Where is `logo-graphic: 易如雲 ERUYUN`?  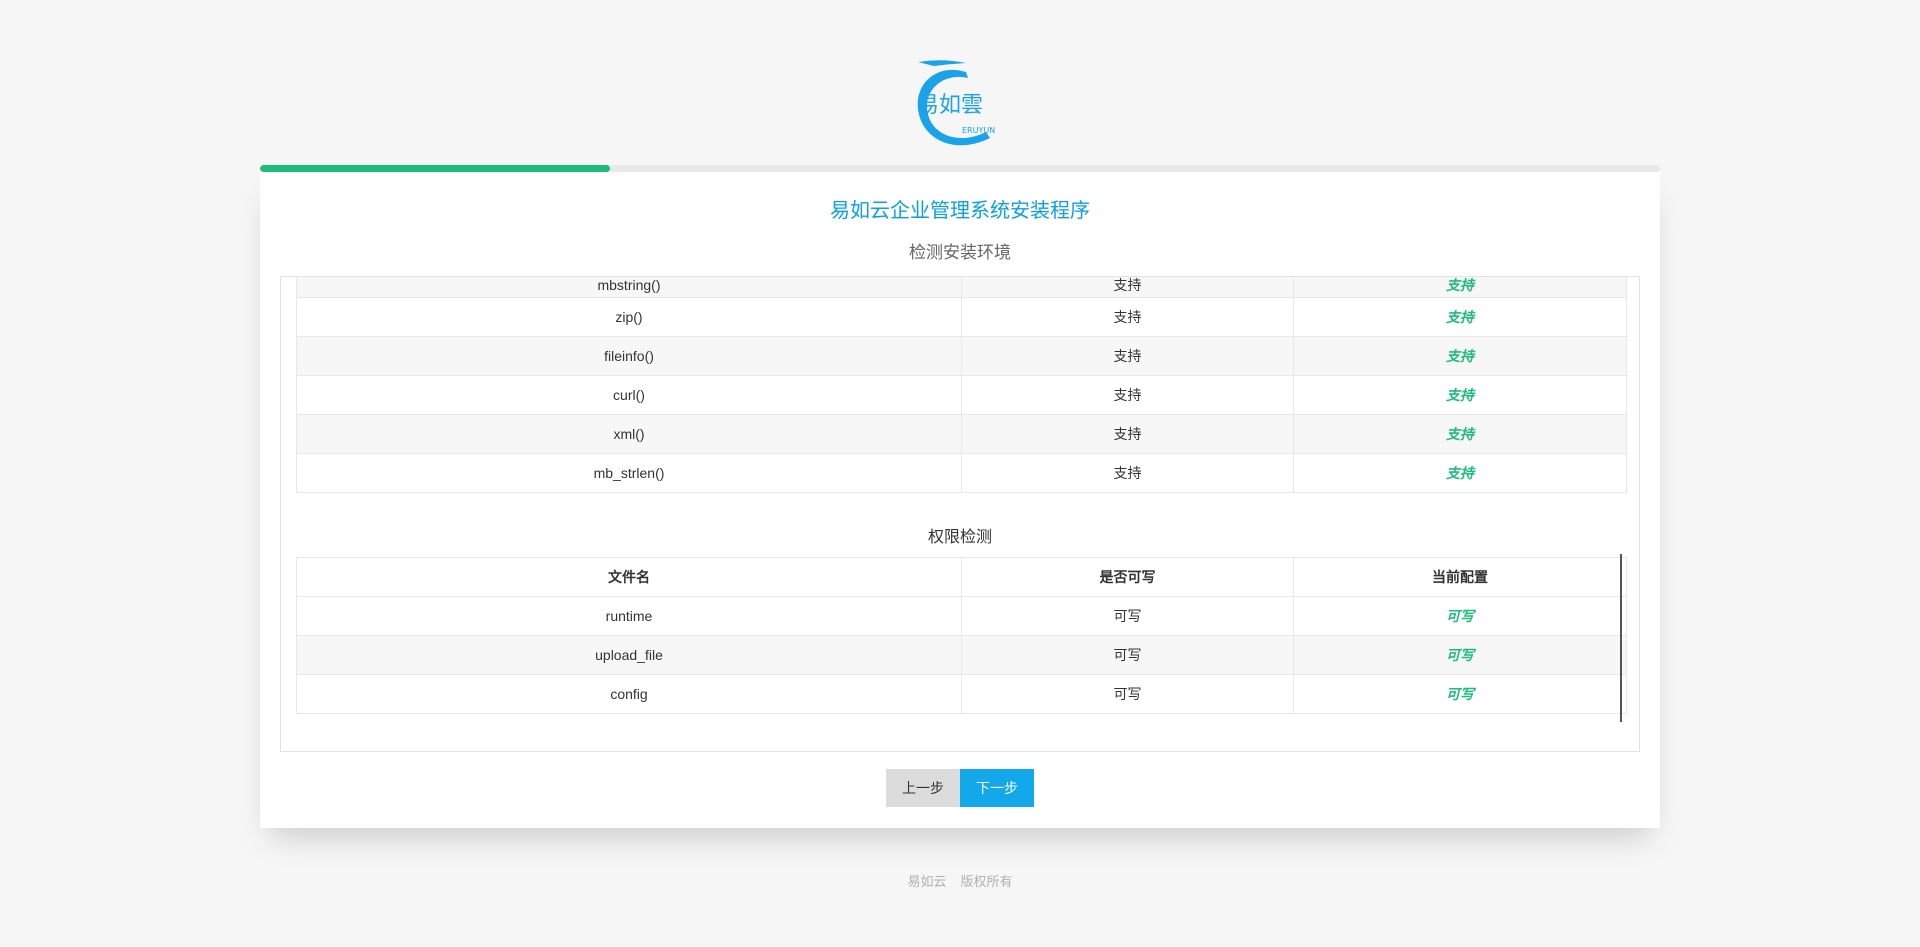 logo-graphic: 易如雲 ERUYUN is located at coordinates (956, 103).